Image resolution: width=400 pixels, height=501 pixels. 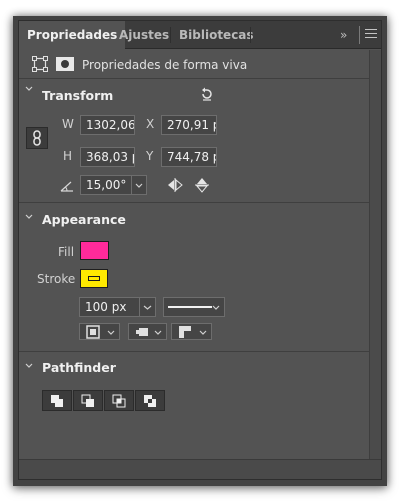 I want to click on subtract-front-shape-icon, so click(x=88, y=400).